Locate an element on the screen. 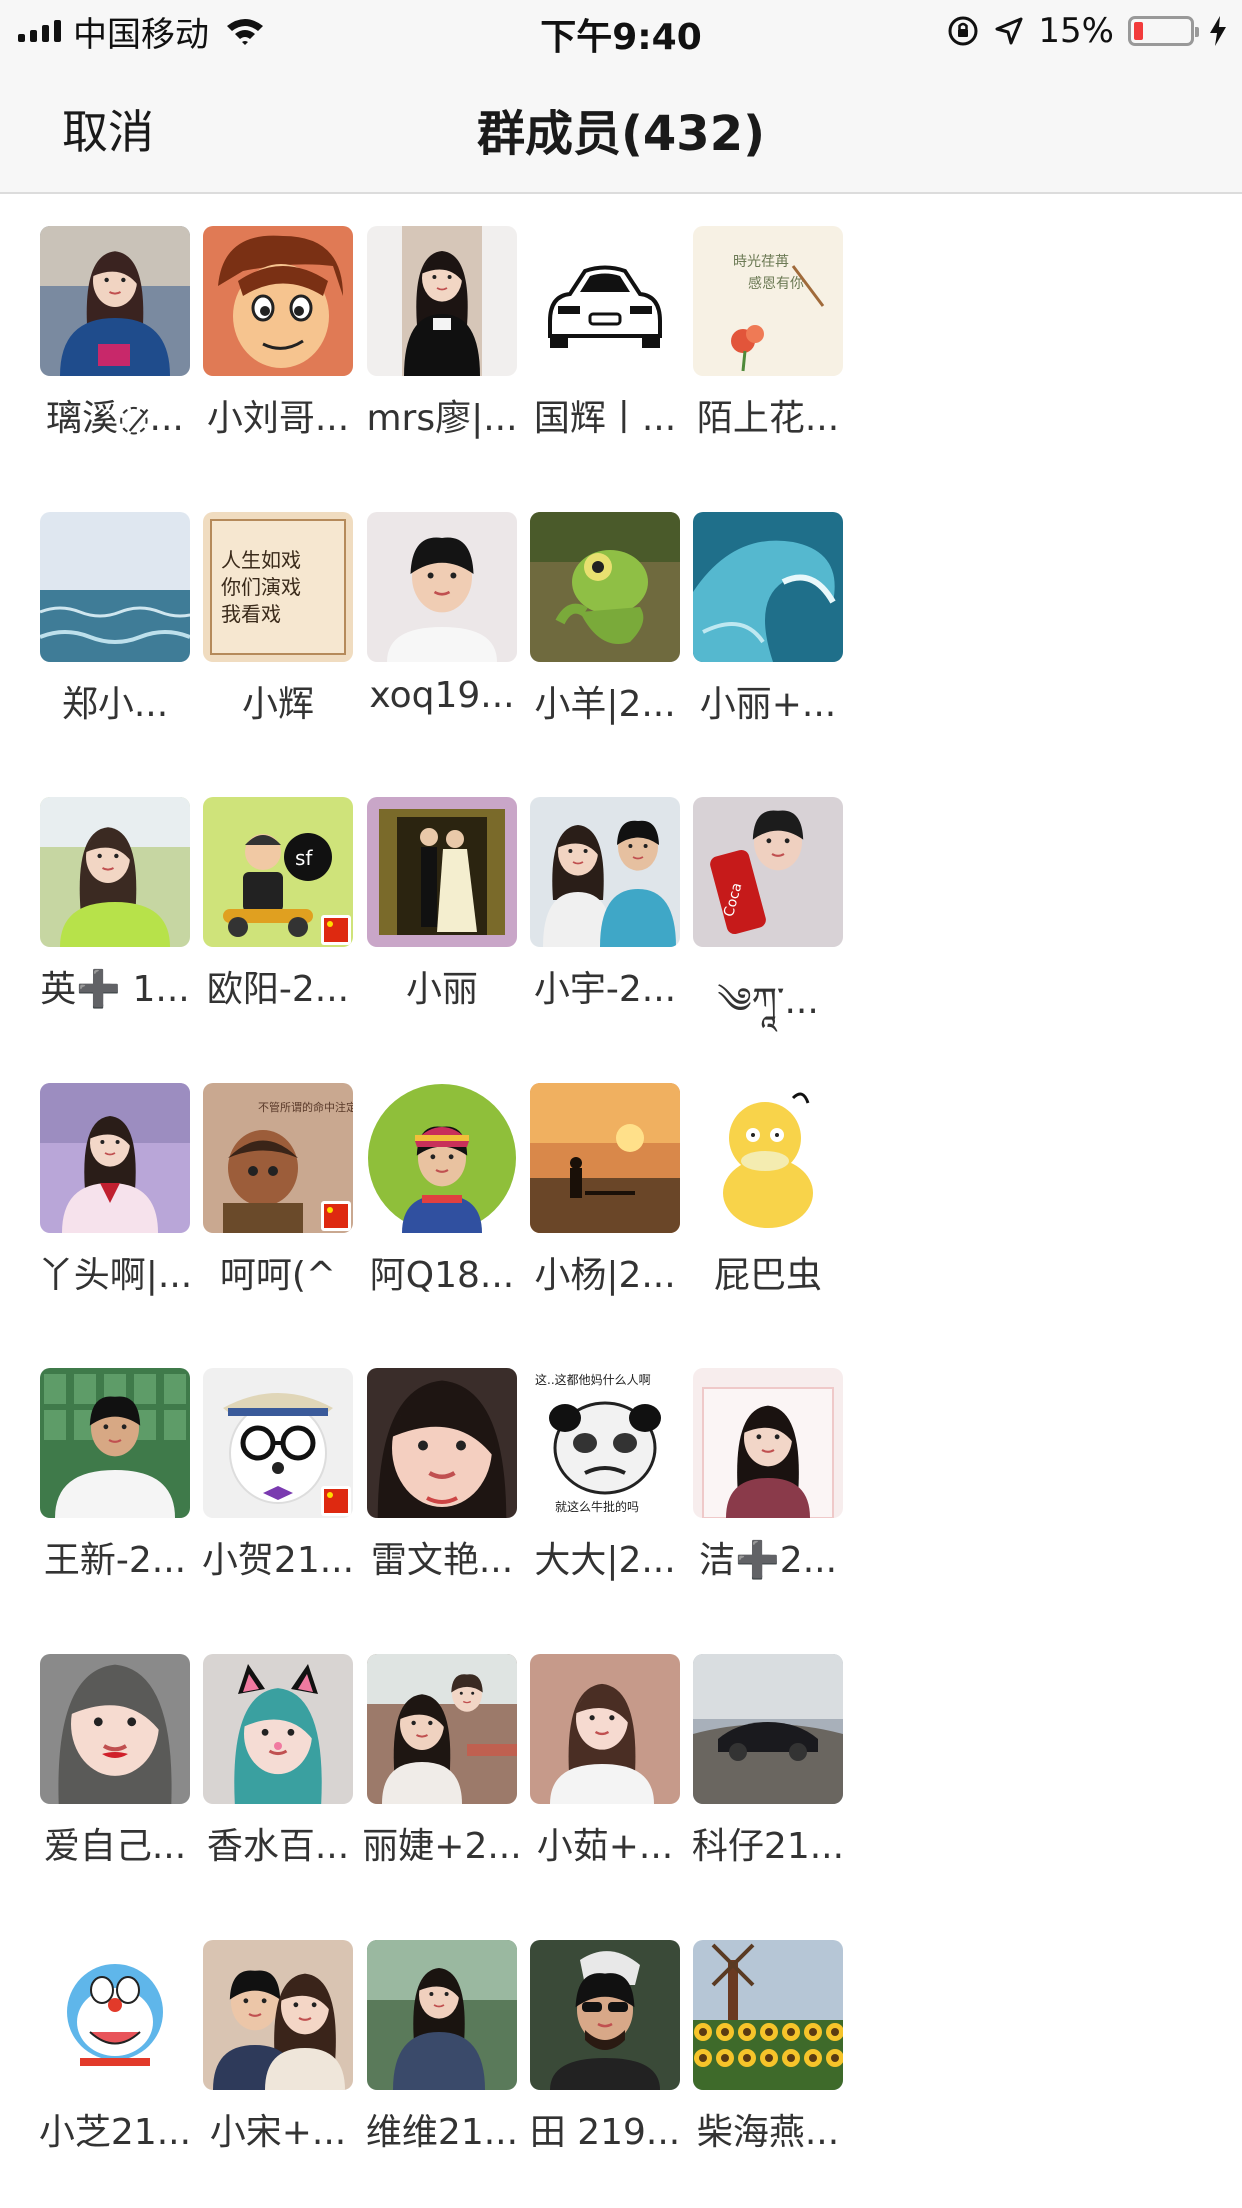 This screenshot has width=1242, height=2208. svg-text: 就这么牛批的吗 is located at coordinates (597, 1506).